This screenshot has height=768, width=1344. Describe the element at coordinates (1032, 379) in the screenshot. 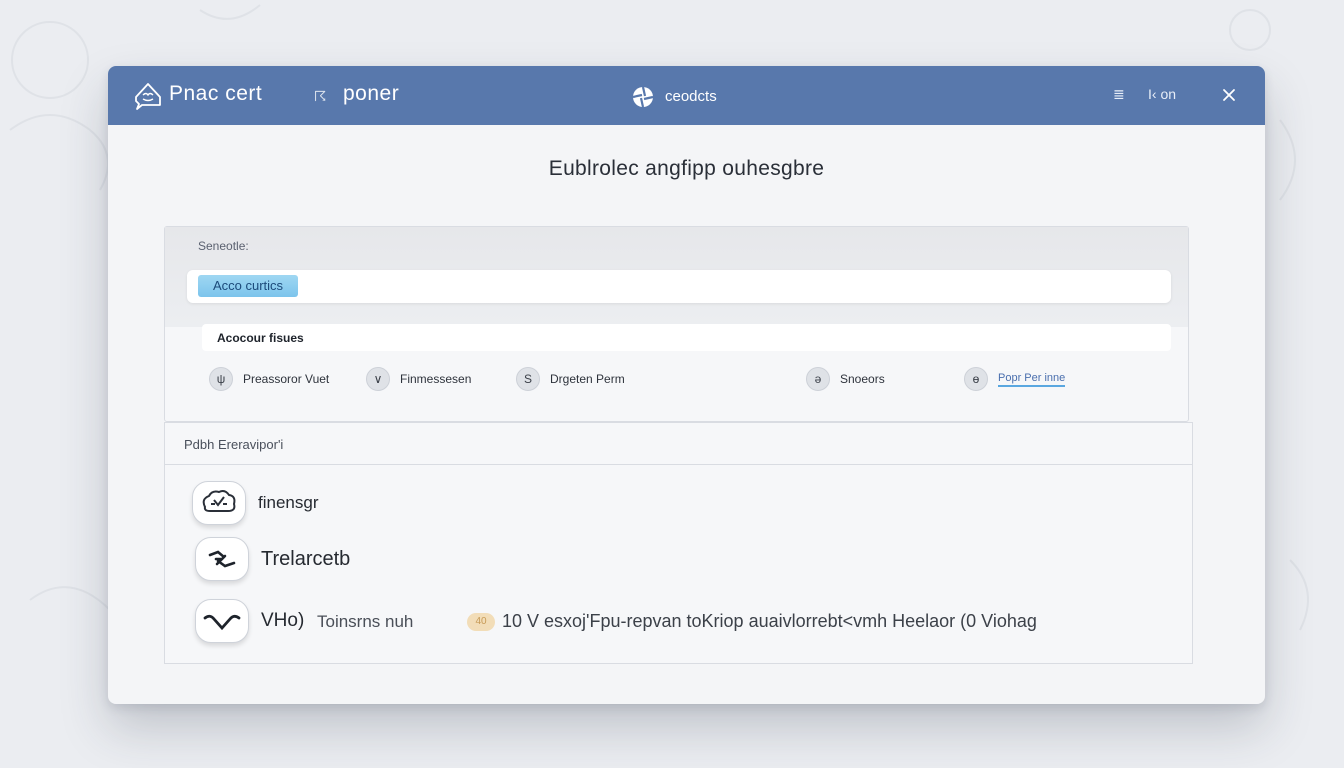

I see `option-link-label: Popr Per inne` at that location.